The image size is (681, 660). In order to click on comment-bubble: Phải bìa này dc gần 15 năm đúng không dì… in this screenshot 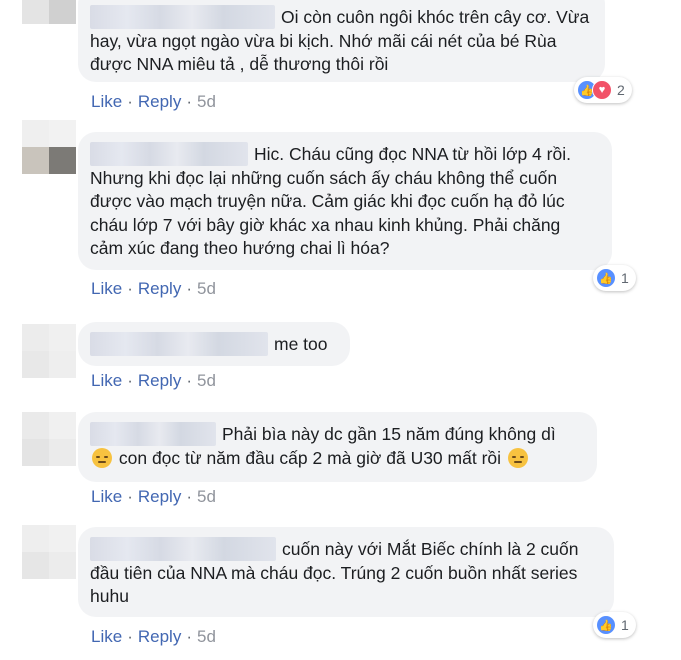, I will do `click(337, 447)`.